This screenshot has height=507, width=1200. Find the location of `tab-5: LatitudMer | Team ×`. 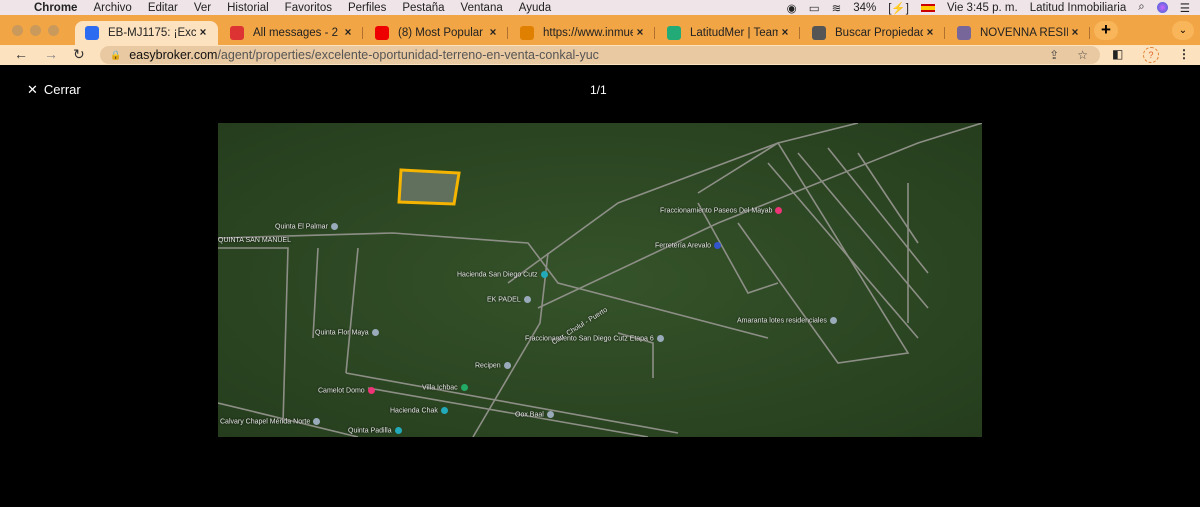

tab-5: LatitudMer | Team × is located at coordinates (728, 33).